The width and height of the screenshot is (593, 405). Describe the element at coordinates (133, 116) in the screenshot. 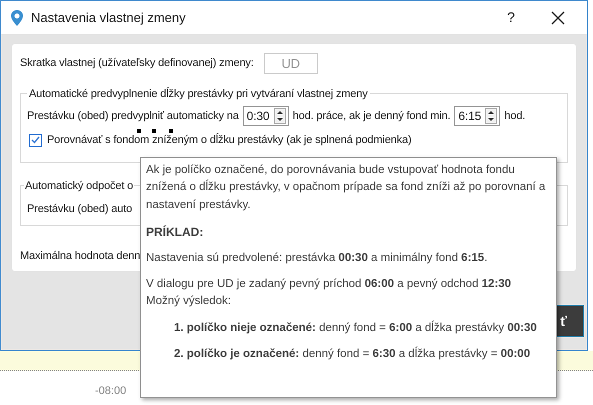

I see `break-label: Prestávku (obed) predvyplniť automaticky na` at that location.